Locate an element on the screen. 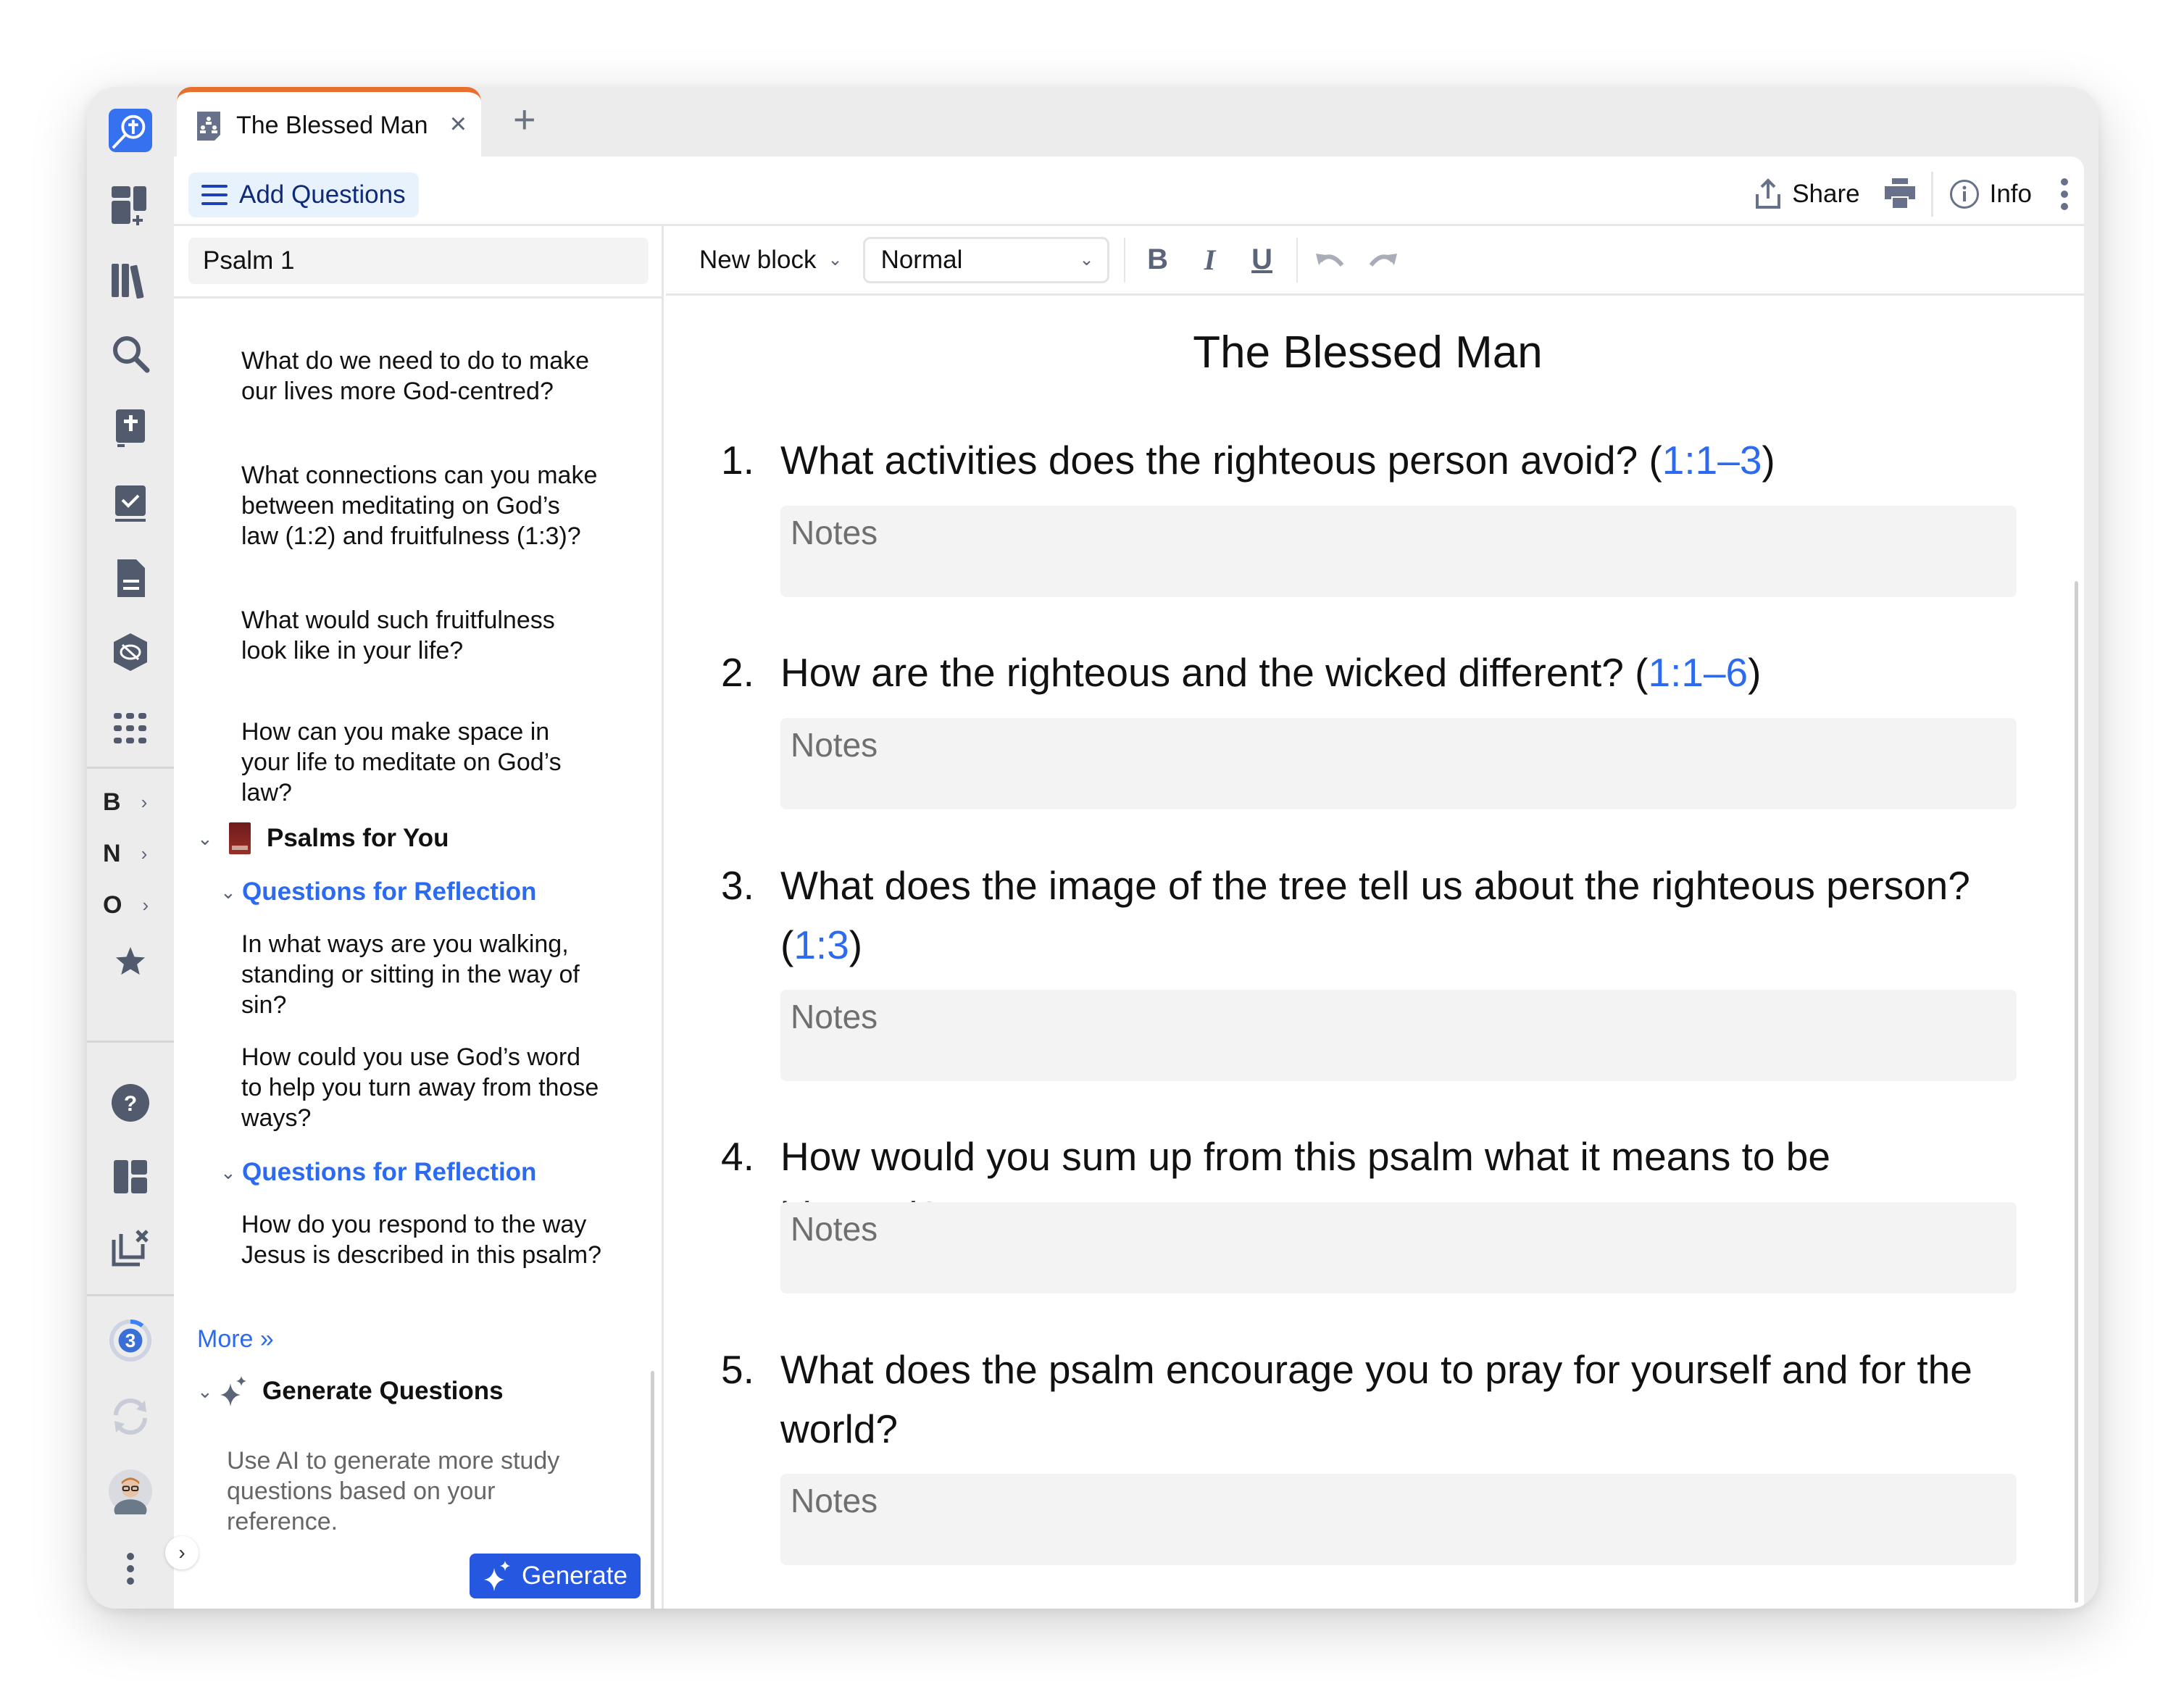  rail-shortcut-o: O › is located at coordinates (132, 905).